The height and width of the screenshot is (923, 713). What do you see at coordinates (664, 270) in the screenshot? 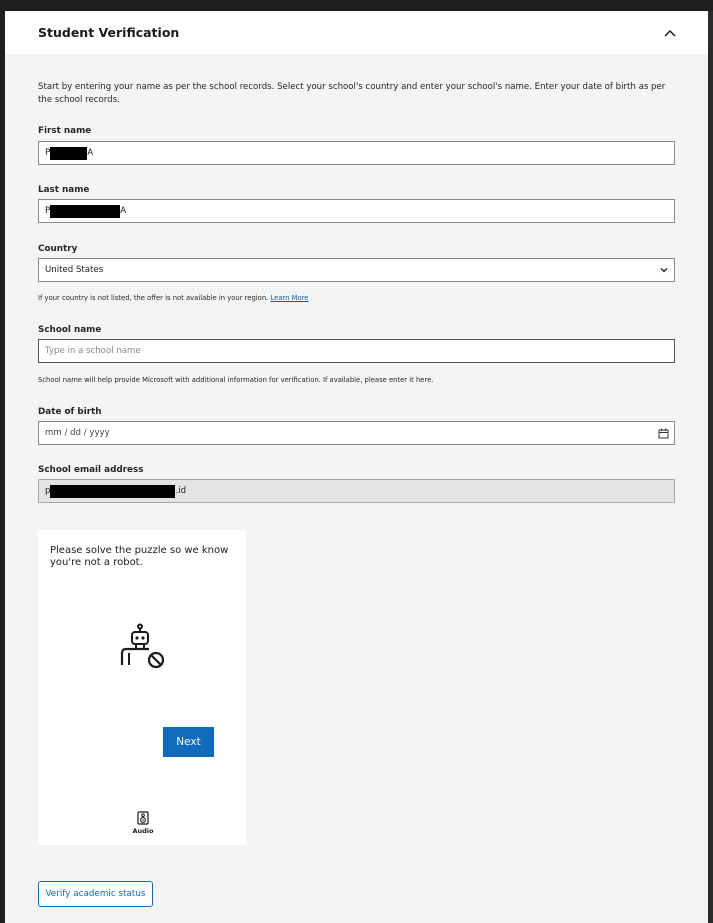
I see `chevron-down-icon` at bounding box center [664, 270].